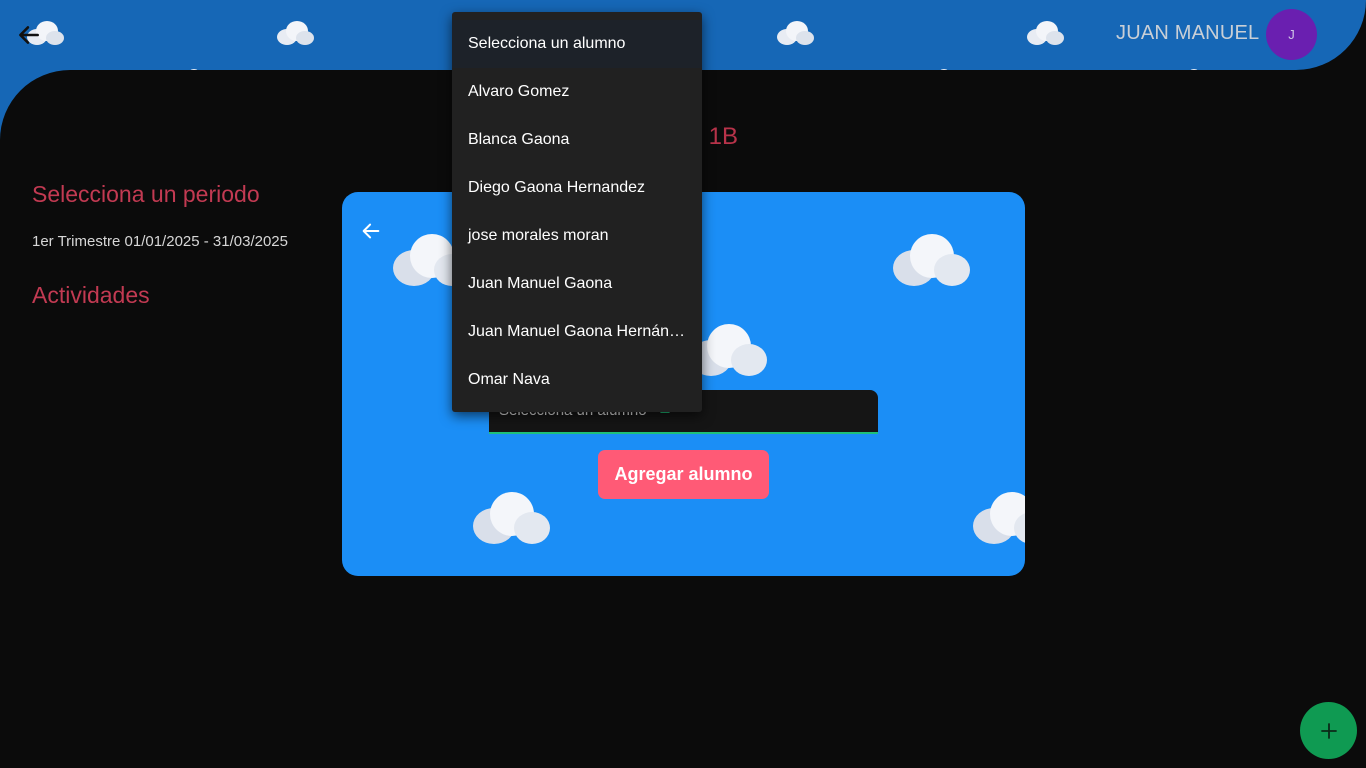 The width and height of the screenshot is (1366, 768). I want to click on period-heading: Selecciona un periodo, so click(146, 194).